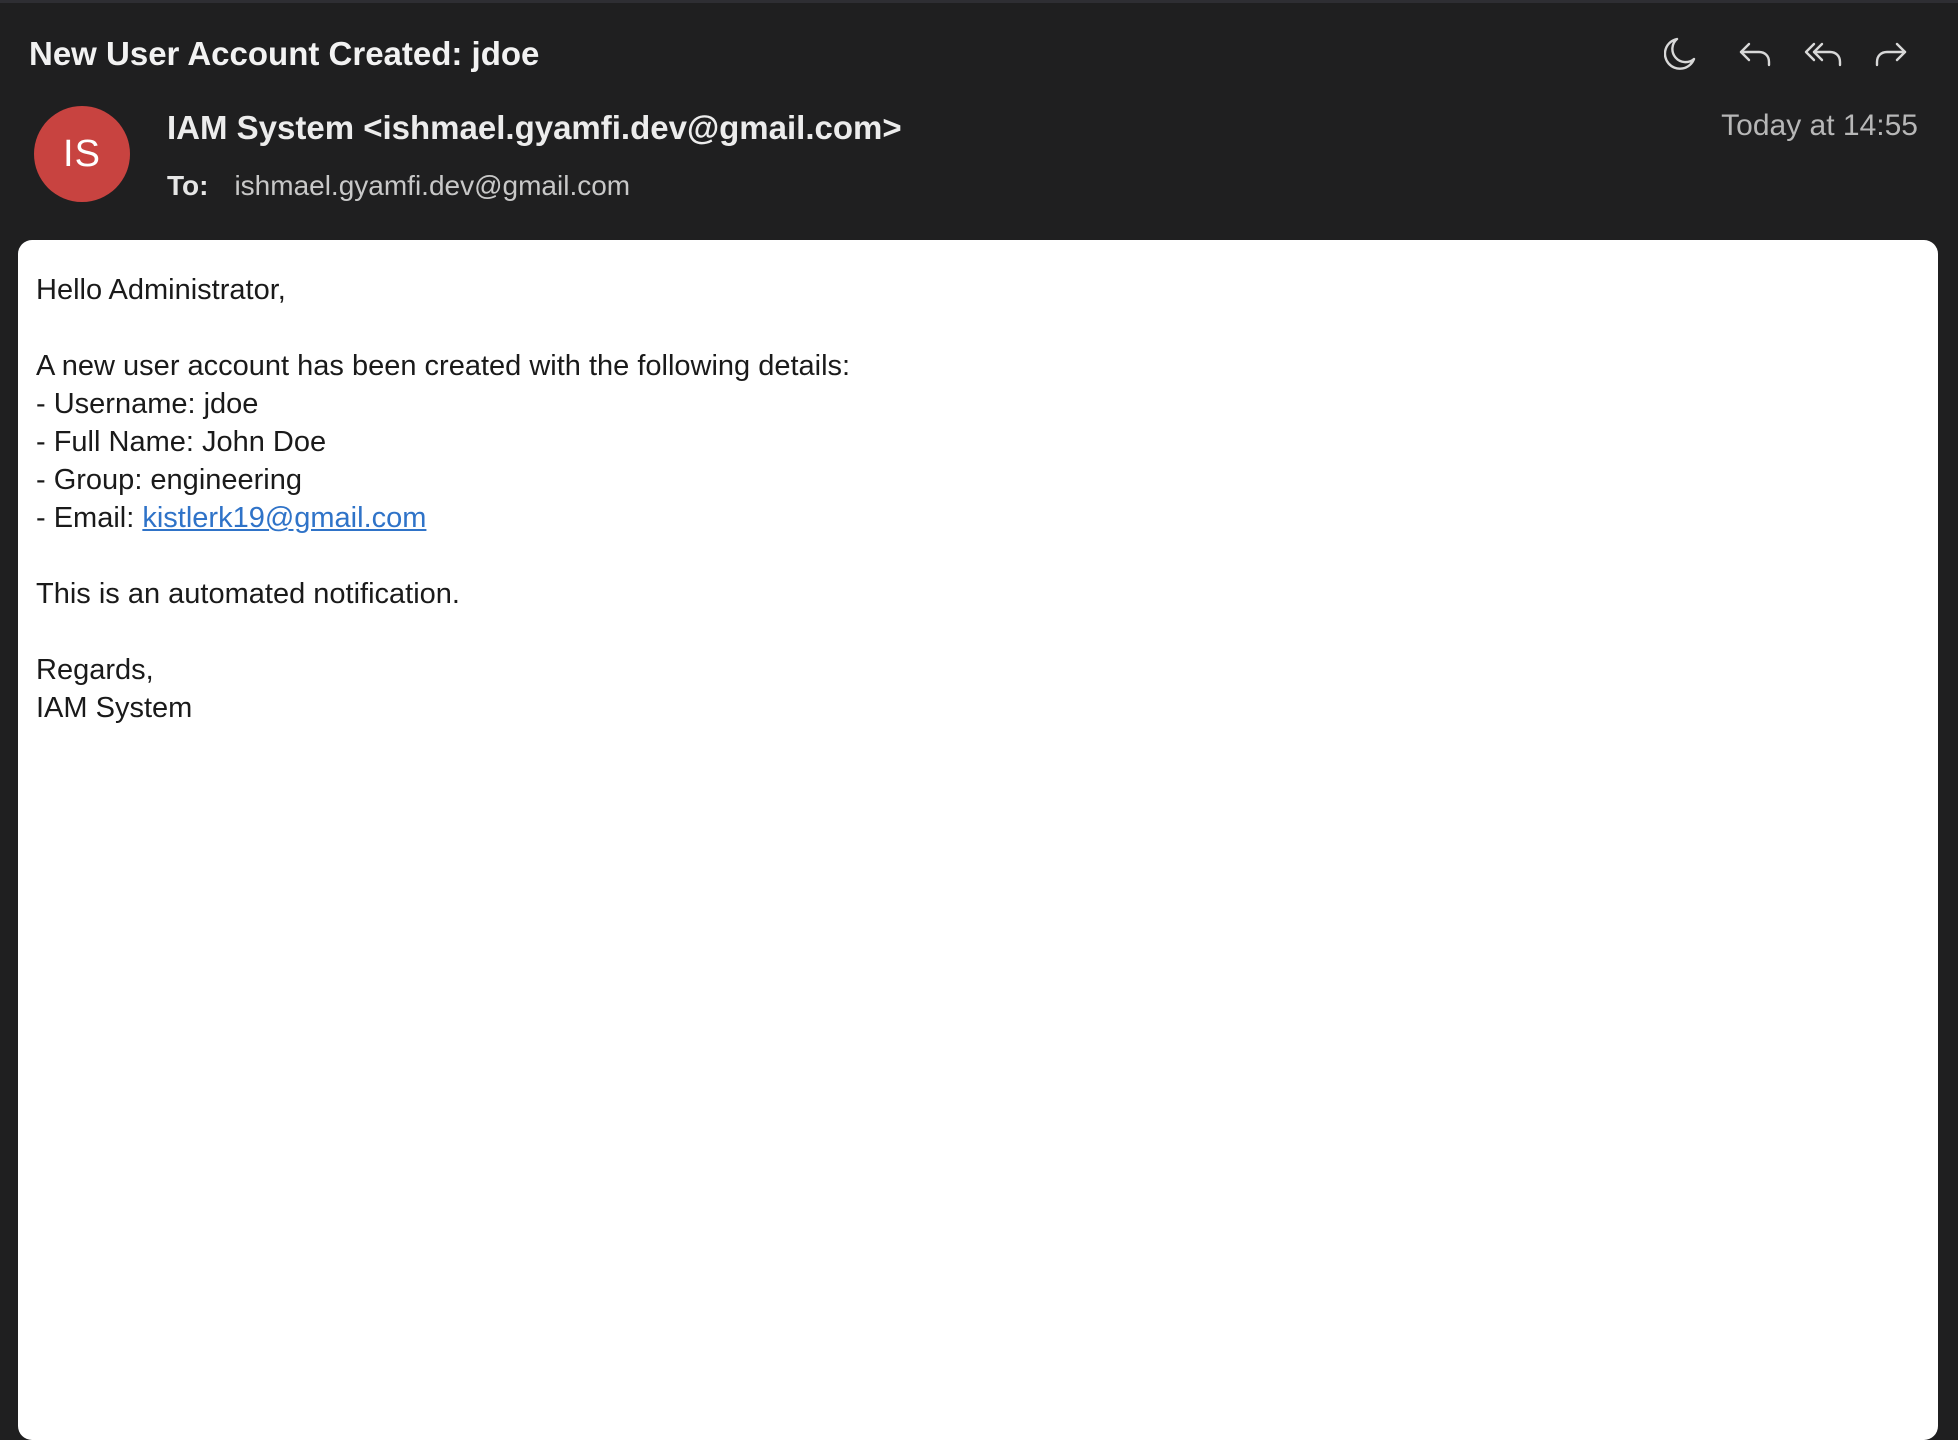 The image size is (1958, 1440). What do you see at coordinates (95, 670) in the screenshot?
I see `closing-text: Regards,` at bounding box center [95, 670].